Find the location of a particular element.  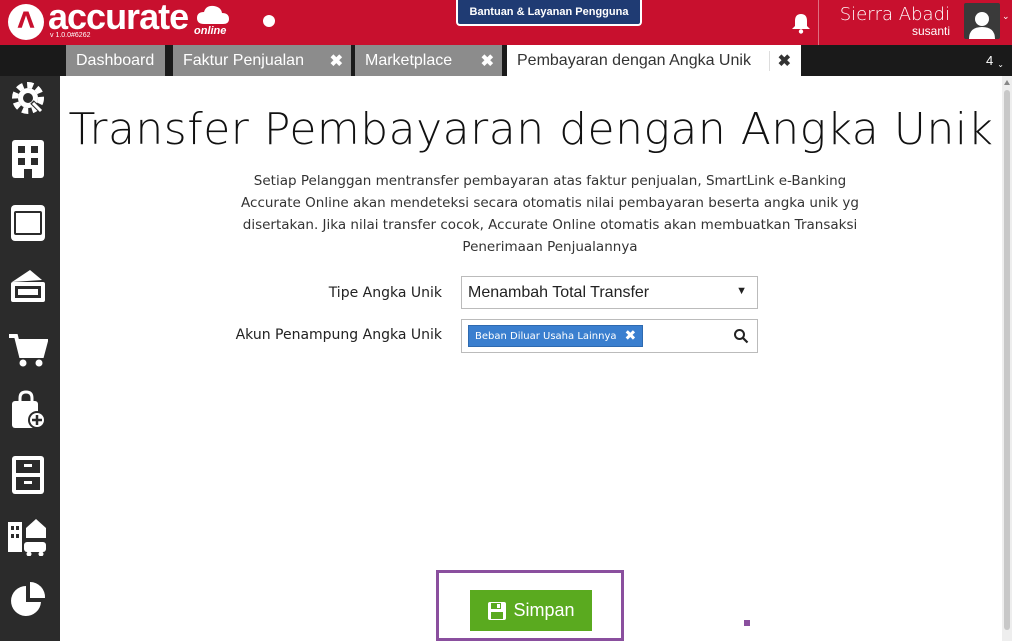

tab-dashboard: Dashboard is located at coordinates (115, 60).